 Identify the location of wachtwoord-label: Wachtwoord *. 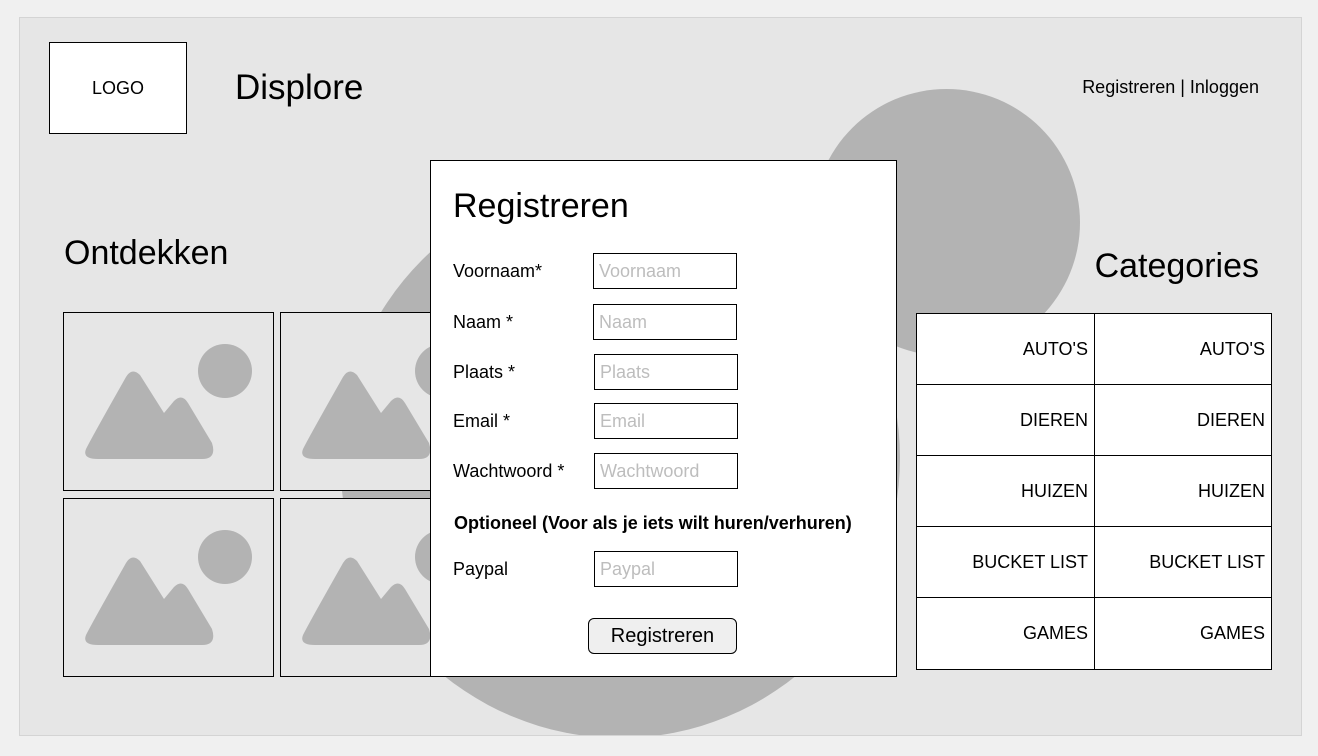
(509, 471).